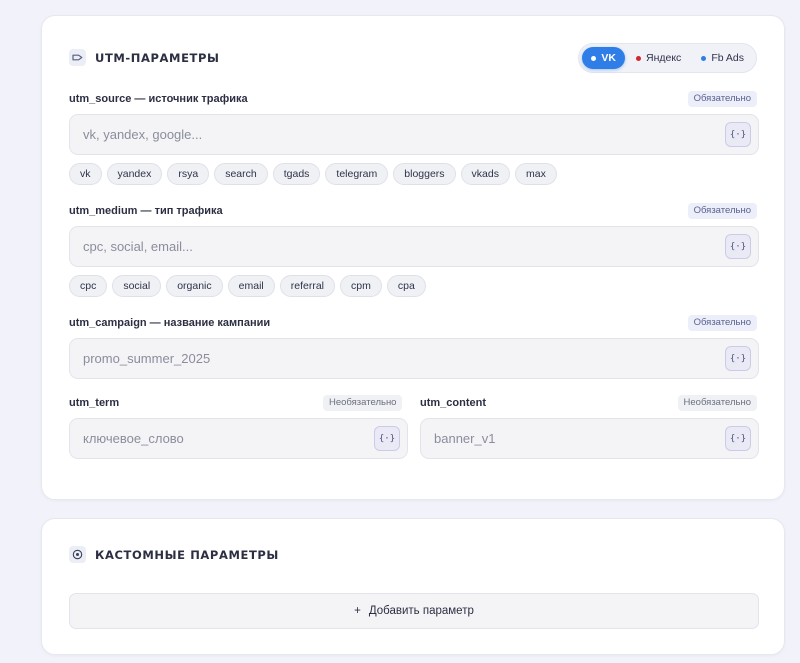 The width and height of the screenshot is (800, 663). Describe the element at coordinates (88, 286) in the screenshot. I see `medium-chip: cpc` at that location.